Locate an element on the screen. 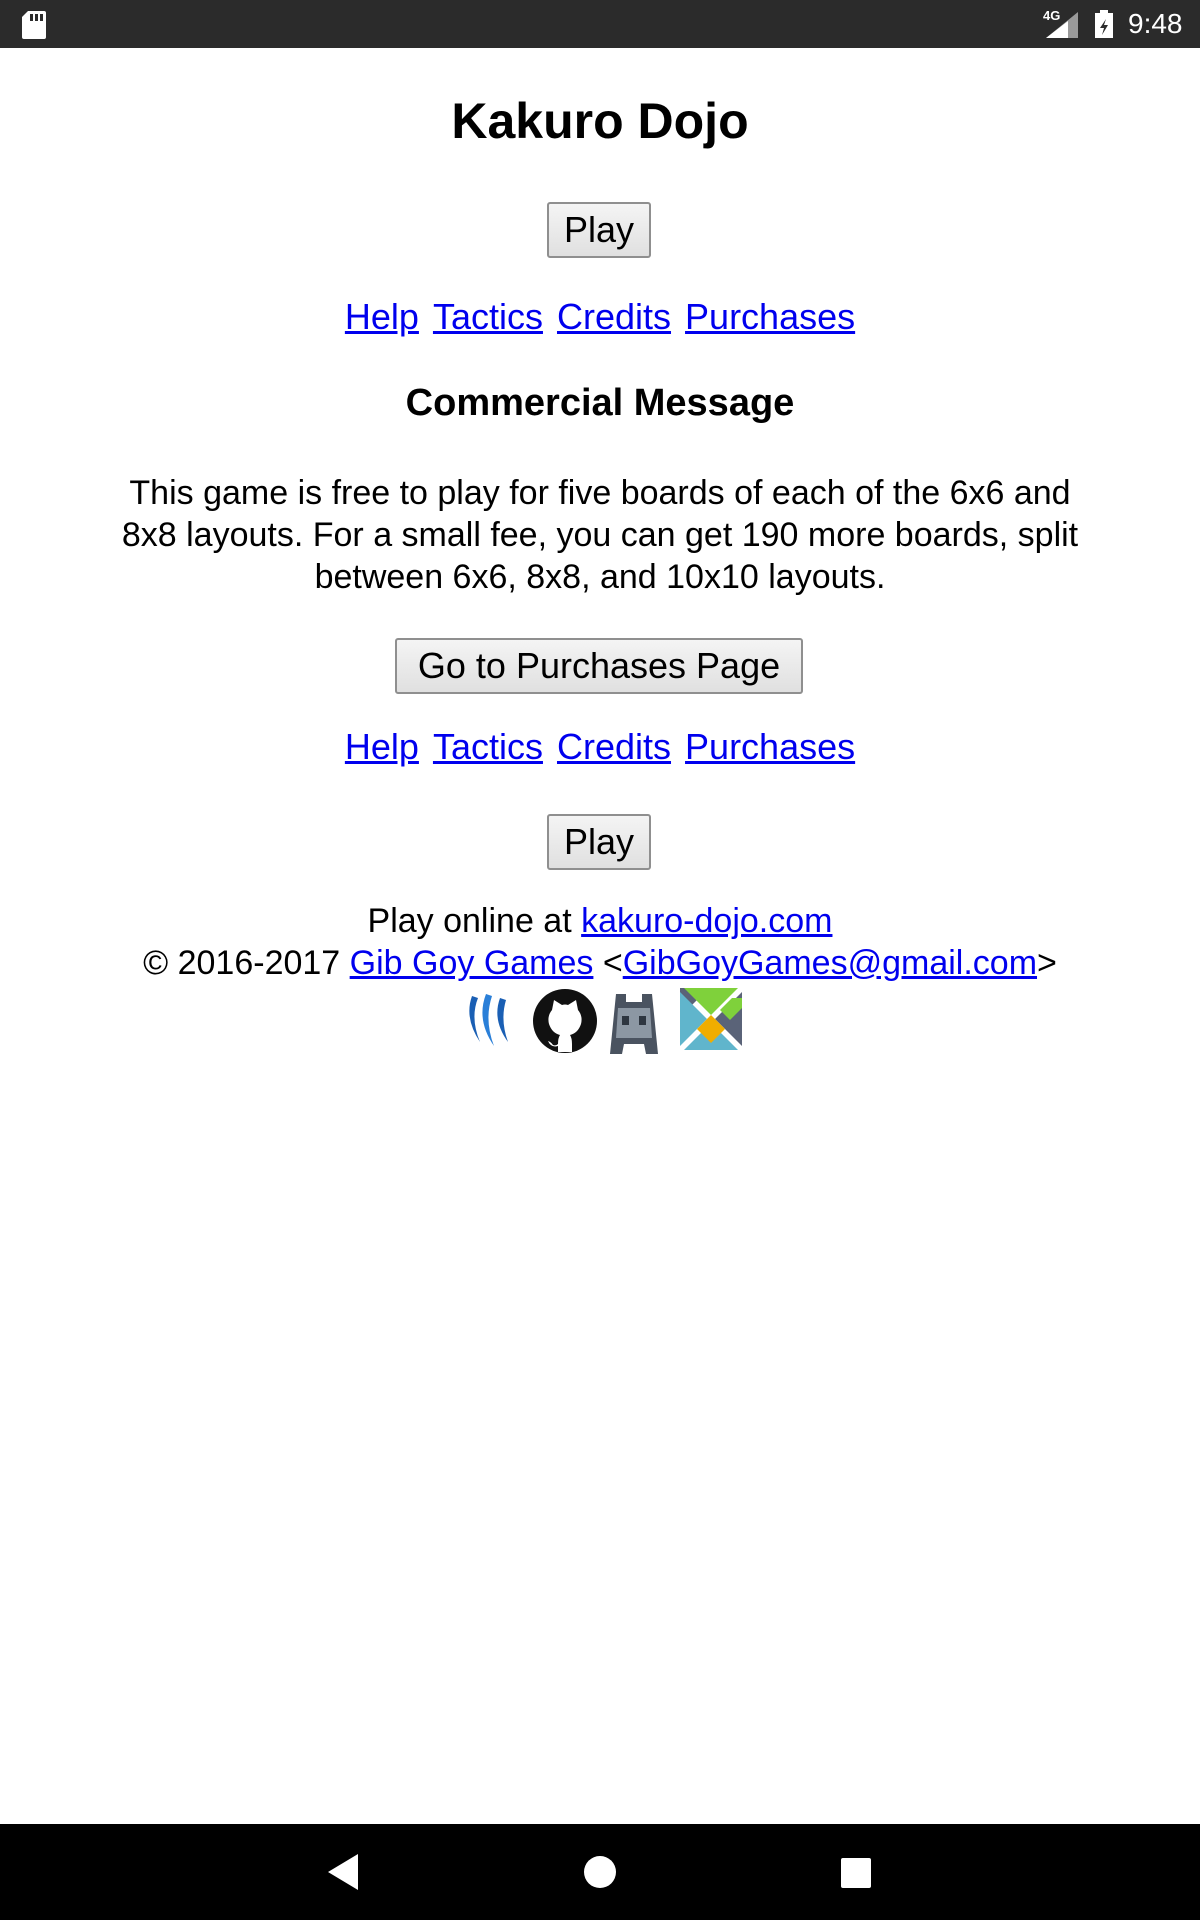  sd-card-icon is located at coordinates (34, 25).